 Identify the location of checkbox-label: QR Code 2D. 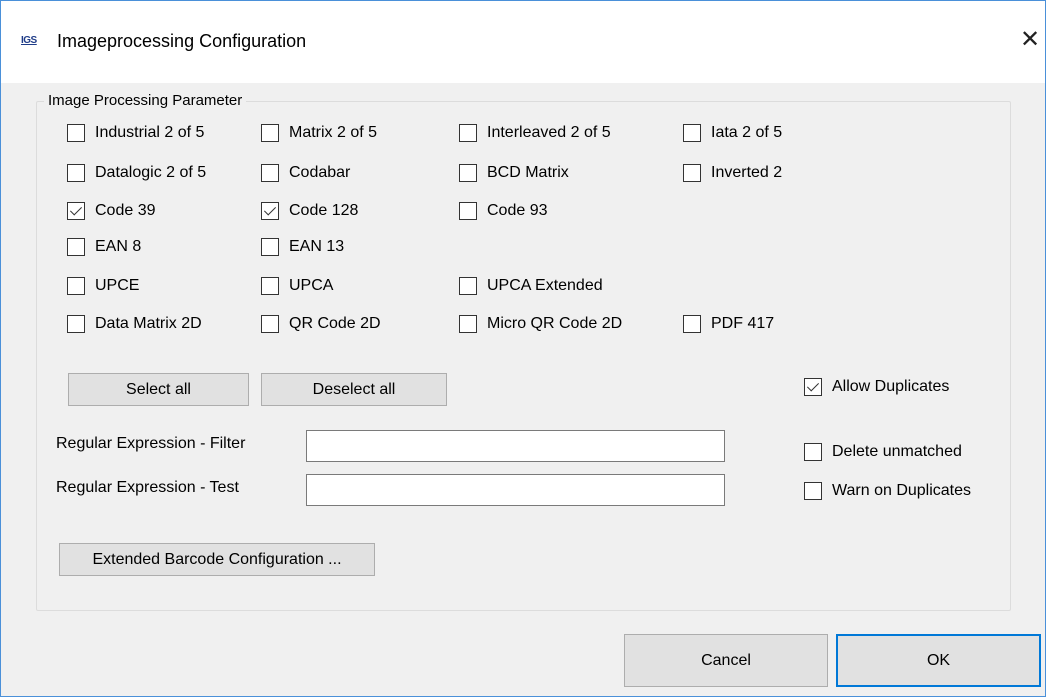
(335, 323).